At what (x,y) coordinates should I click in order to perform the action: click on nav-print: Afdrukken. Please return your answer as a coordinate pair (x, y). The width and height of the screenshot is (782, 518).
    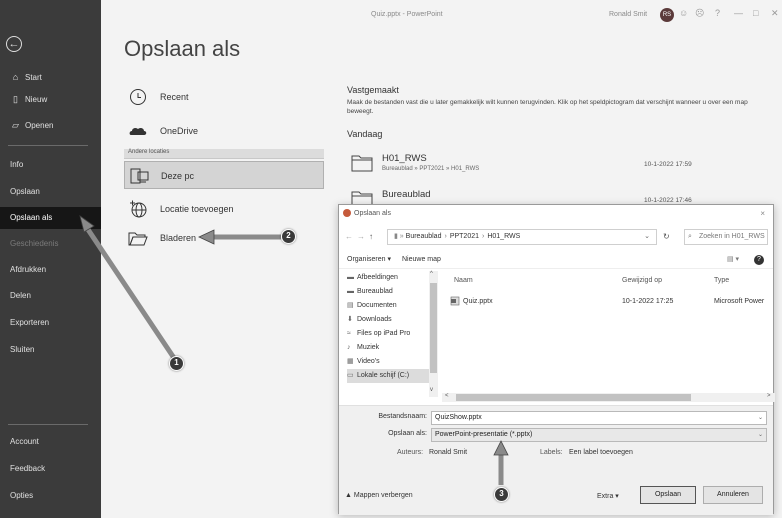
    Looking at the image, I should click on (50, 270).